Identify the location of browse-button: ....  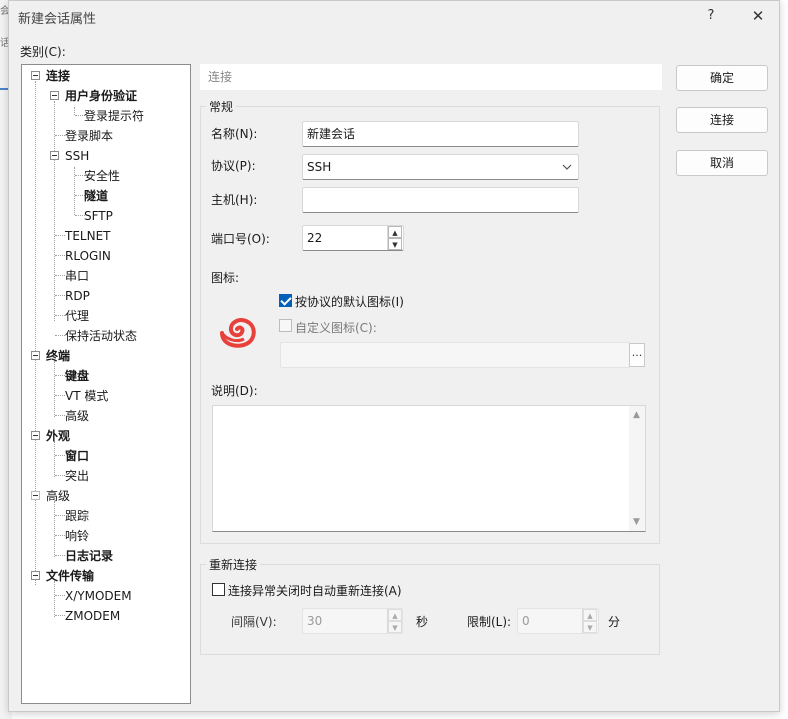
(637, 355).